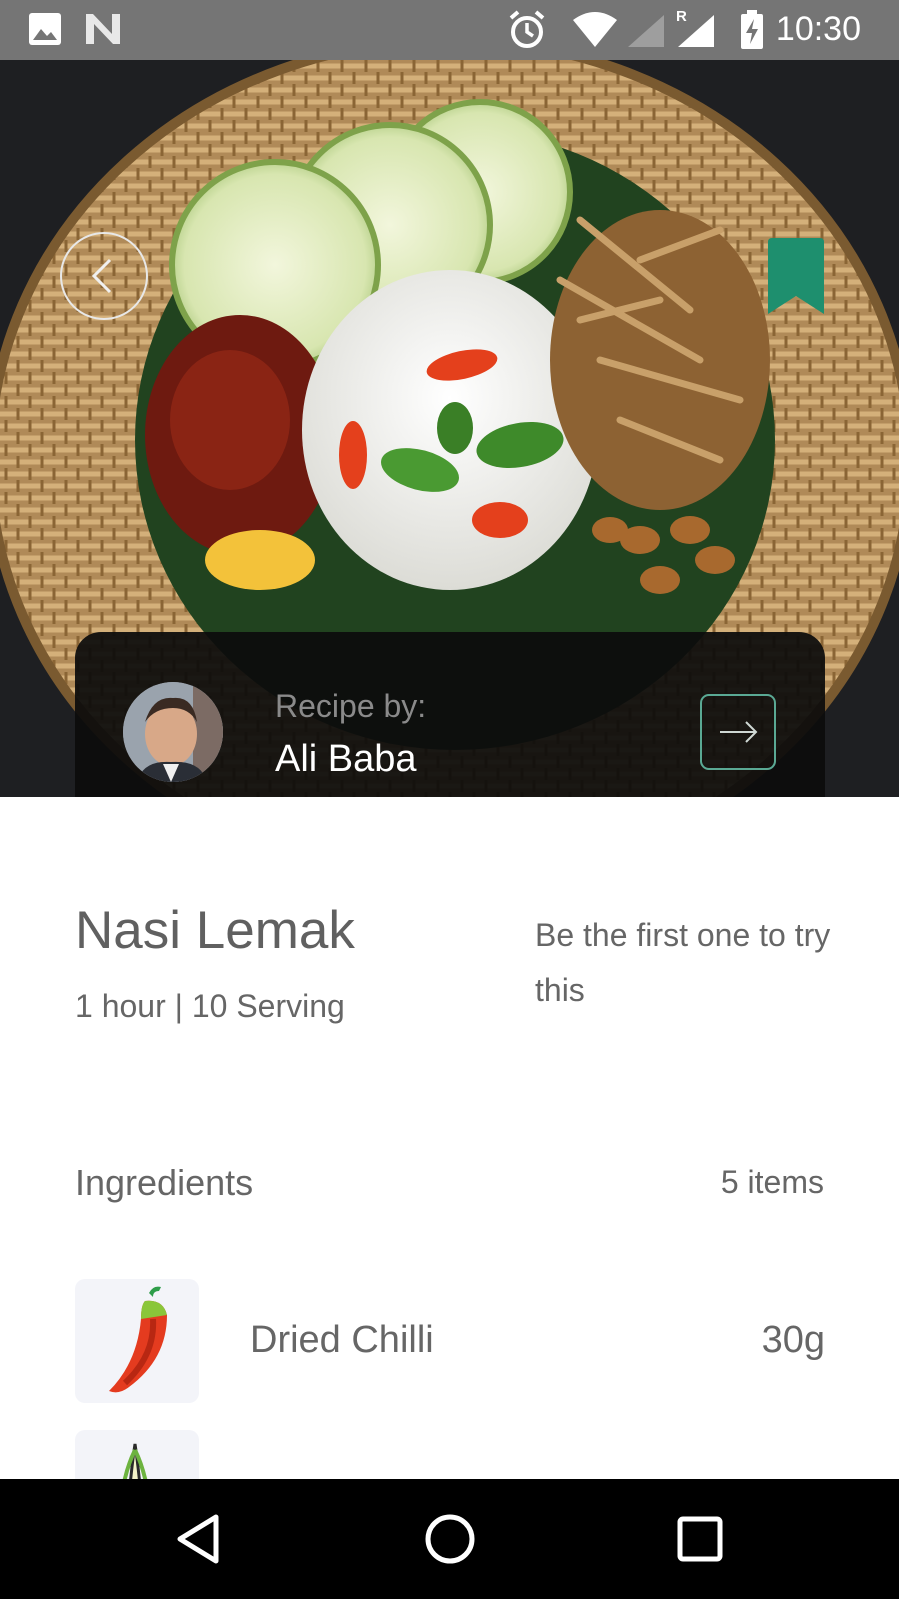 The height and width of the screenshot is (1599, 899). I want to click on author-photo, so click(173, 732).